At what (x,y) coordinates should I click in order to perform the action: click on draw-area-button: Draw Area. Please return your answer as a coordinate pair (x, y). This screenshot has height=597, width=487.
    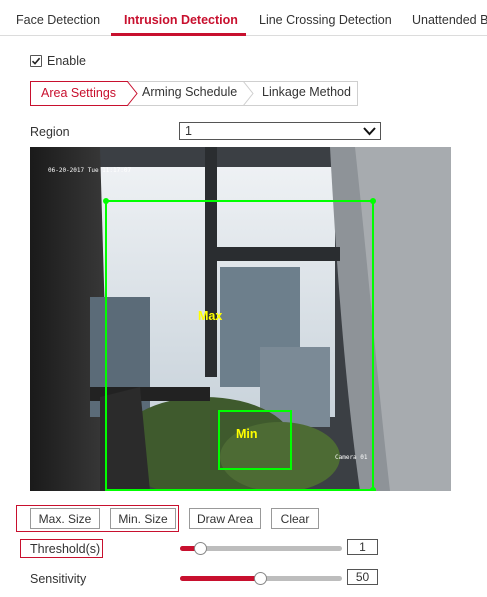
    Looking at the image, I should click on (225, 518).